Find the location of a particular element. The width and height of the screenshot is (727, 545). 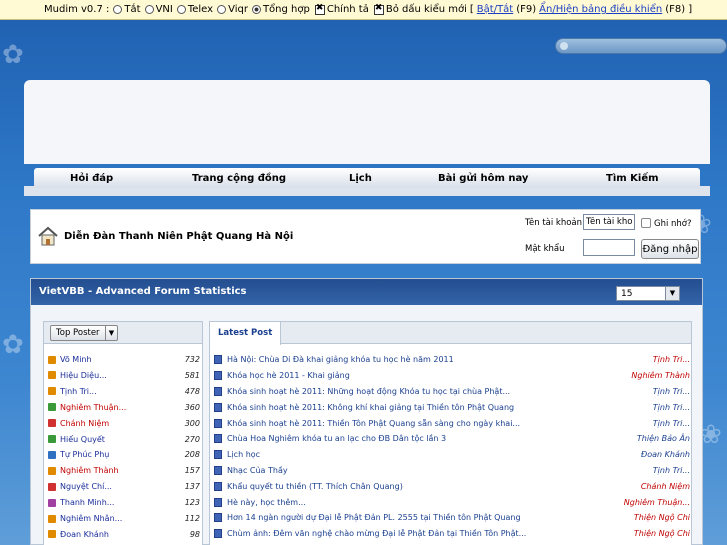

post-title: Khóa học hè 2011 - Khai giảng is located at coordinates (429, 375).